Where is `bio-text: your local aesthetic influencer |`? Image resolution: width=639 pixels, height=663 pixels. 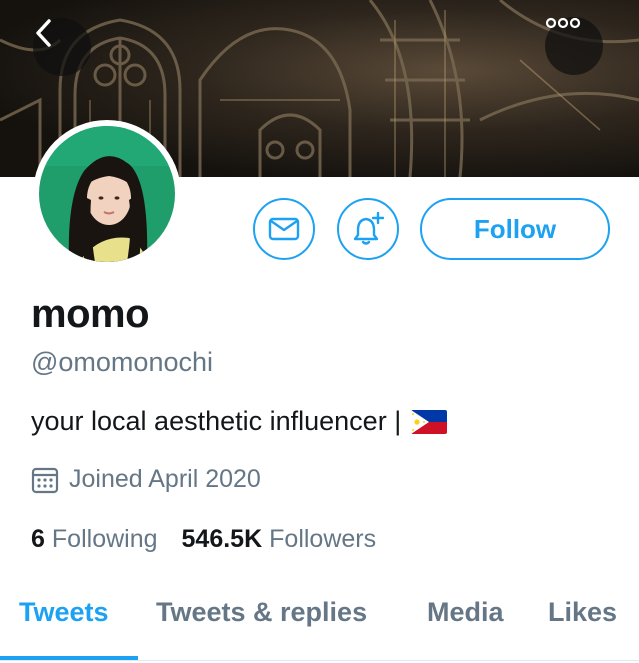
bio-text: your local aesthetic influencer | is located at coordinates (216, 421).